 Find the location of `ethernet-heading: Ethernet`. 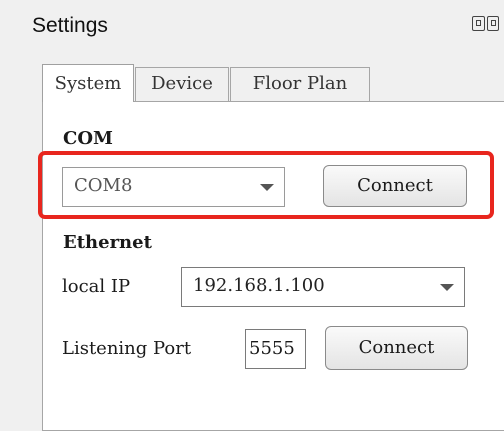

ethernet-heading: Ethernet is located at coordinates (107, 242).